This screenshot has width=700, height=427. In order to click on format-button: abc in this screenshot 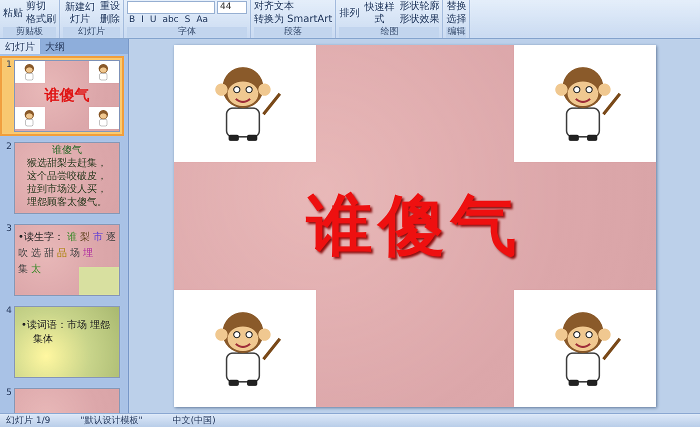, I will do `click(170, 20)`.